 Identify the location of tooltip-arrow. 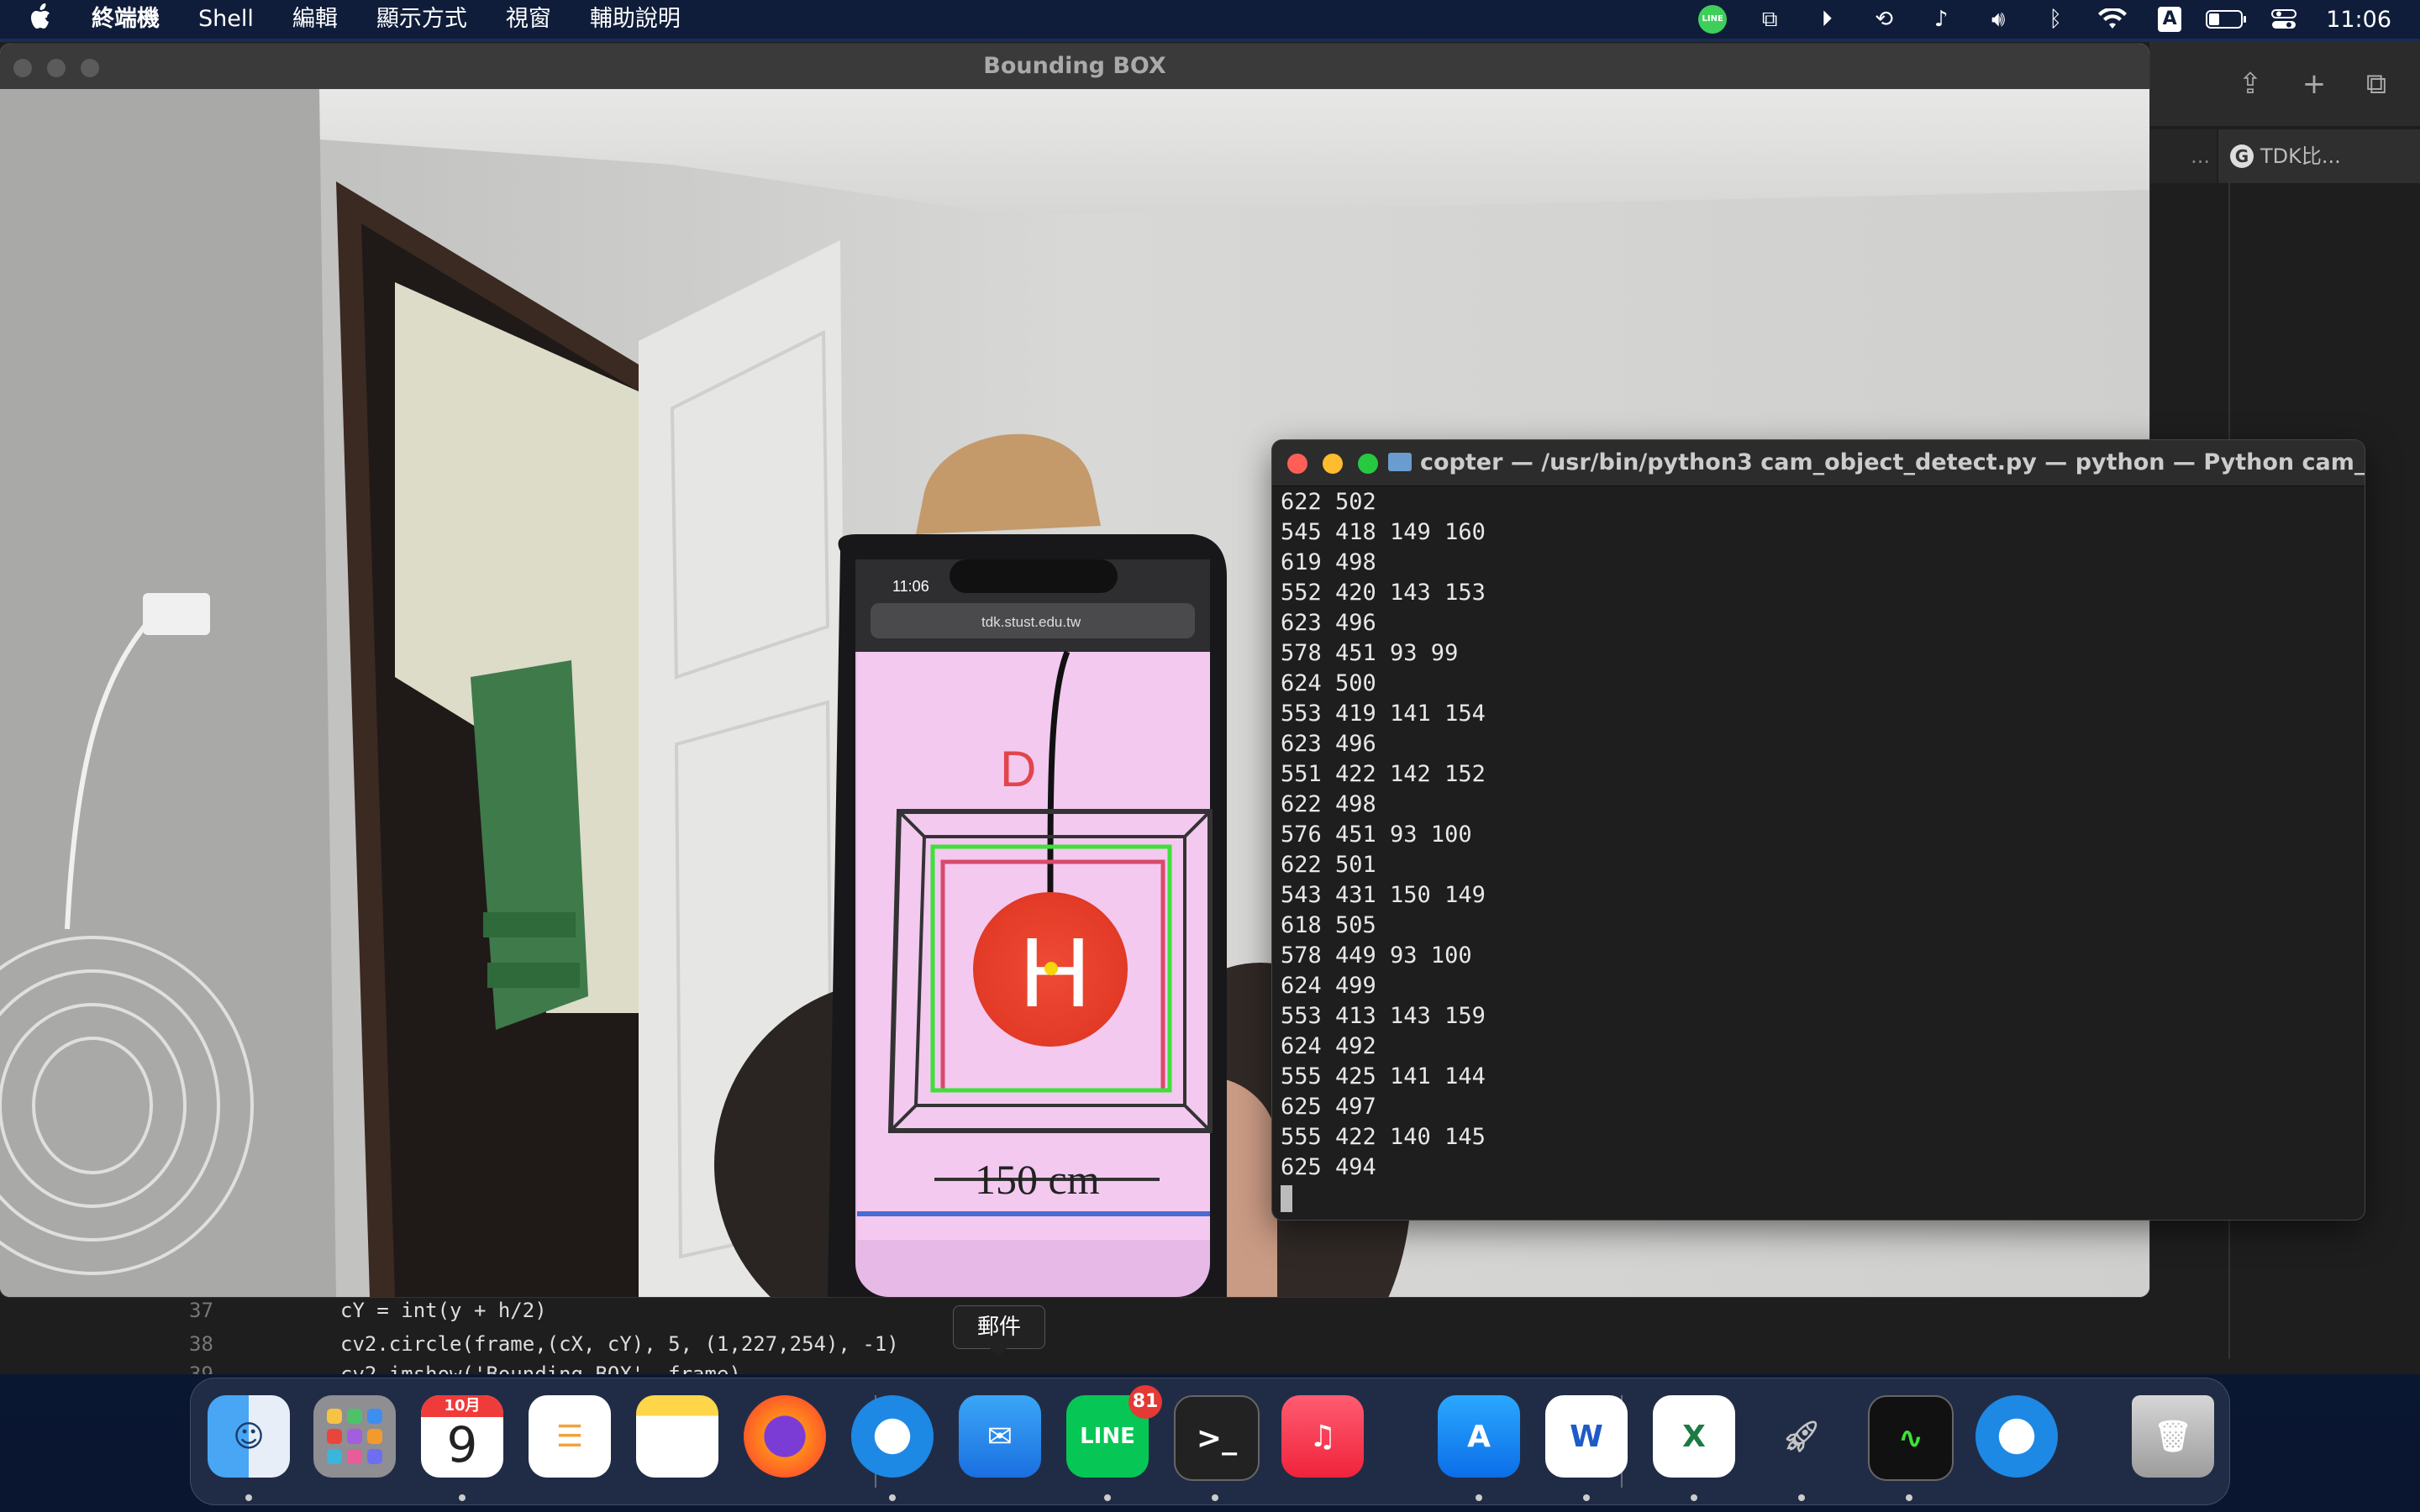
(998, 1352).